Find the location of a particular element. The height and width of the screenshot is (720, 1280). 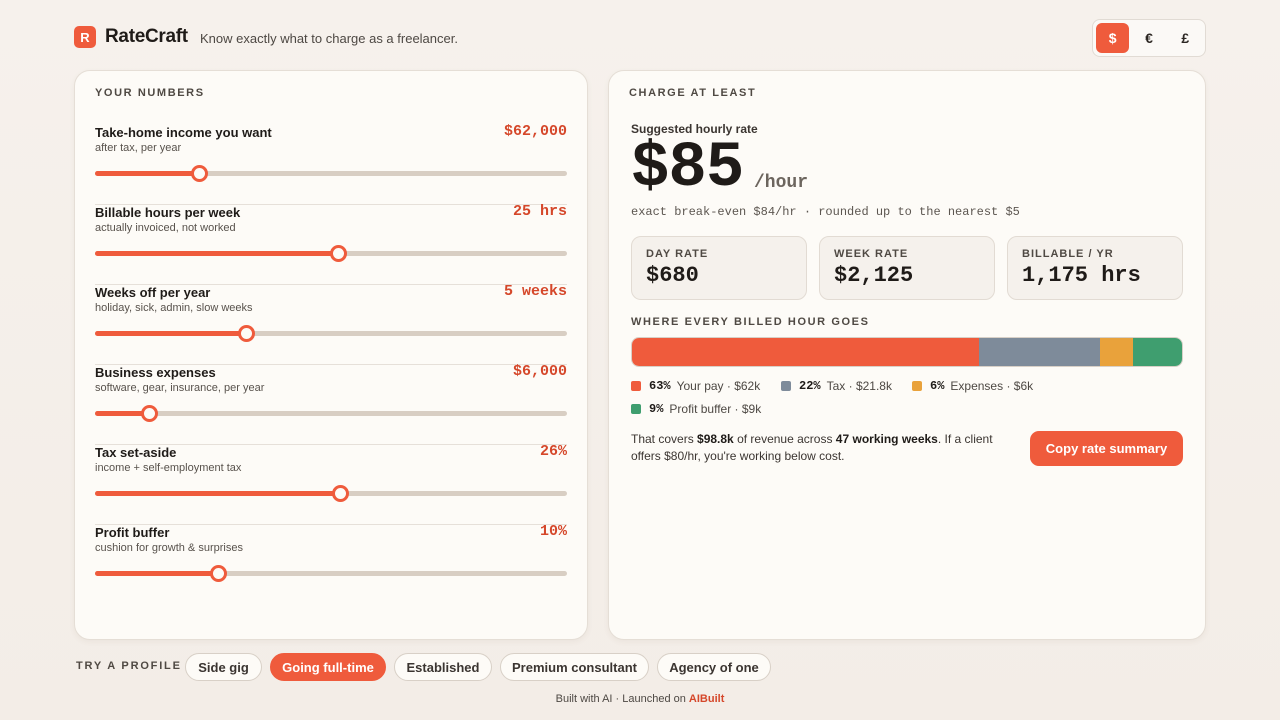

legend-tax: 22% Tax · $21.8k is located at coordinates (836, 386).